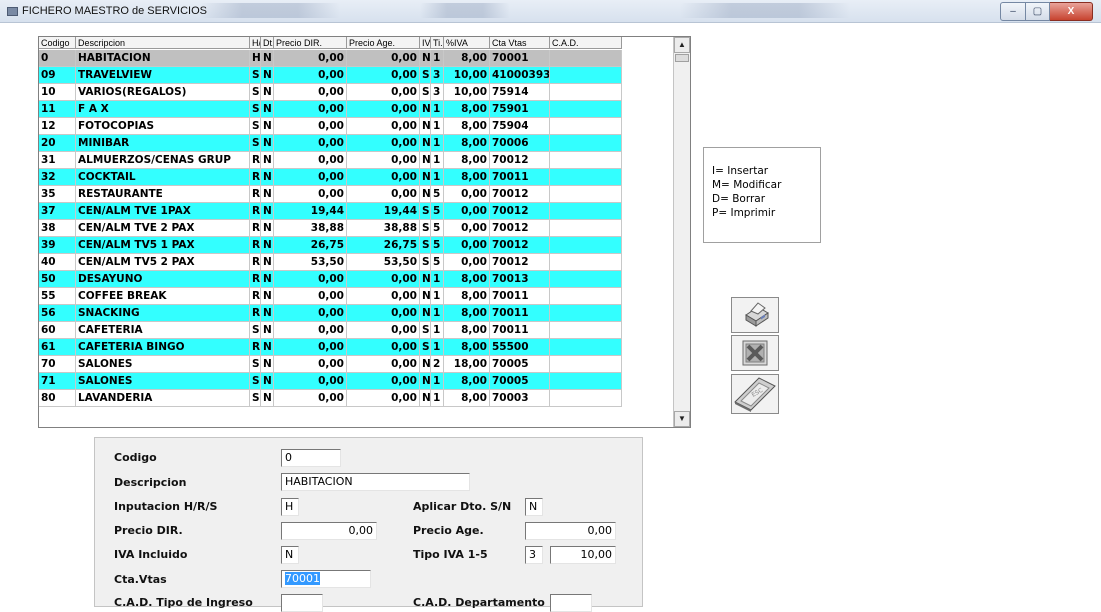 The image size is (1101, 612). I want to click on table-row: 11 F A X S N 0,00 0,00 N 1 8,00 75901, so click(330, 109).